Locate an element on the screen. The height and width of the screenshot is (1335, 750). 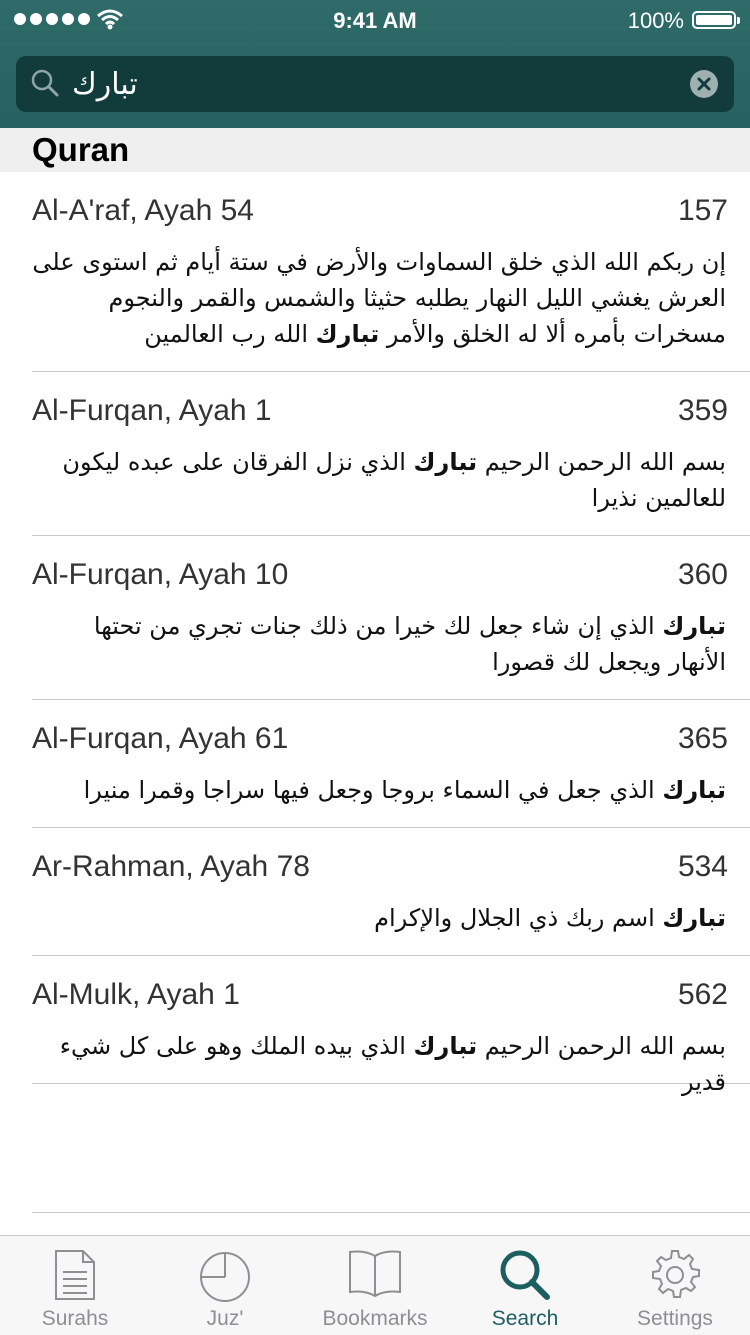
tab-search: Search is located at coordinates (525, 1285).